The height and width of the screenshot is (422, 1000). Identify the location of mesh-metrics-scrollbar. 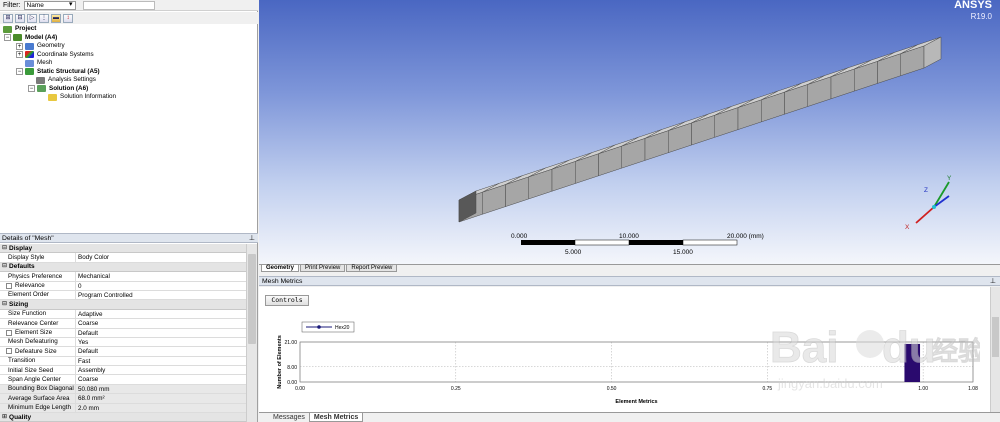
(995, 349).